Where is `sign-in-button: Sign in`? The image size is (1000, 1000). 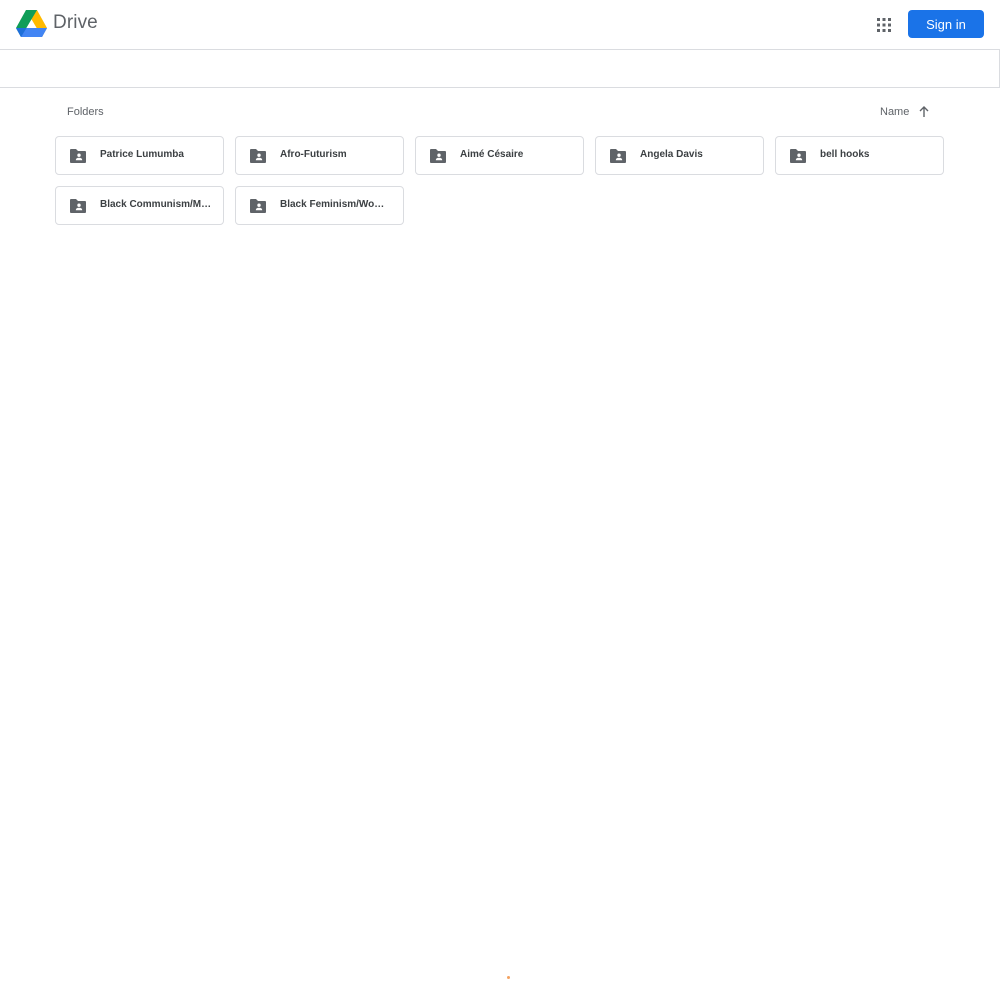 sign-in-button: Sign in is located at coordinates (946, 24).